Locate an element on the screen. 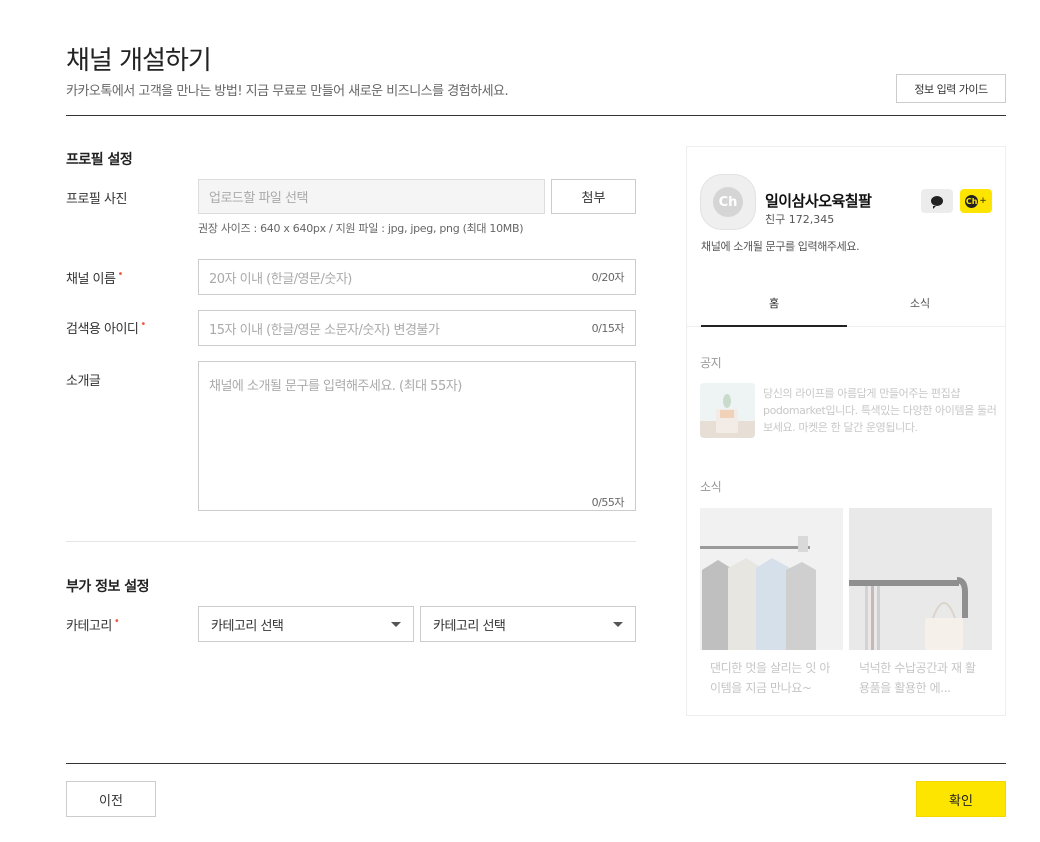 This screenshot has width=1040, height=842. intro-textarea: 채널에 소개될 문구를 입력해주세요. (최대 55자) 0/55자 is located at coordinates (417, 436).